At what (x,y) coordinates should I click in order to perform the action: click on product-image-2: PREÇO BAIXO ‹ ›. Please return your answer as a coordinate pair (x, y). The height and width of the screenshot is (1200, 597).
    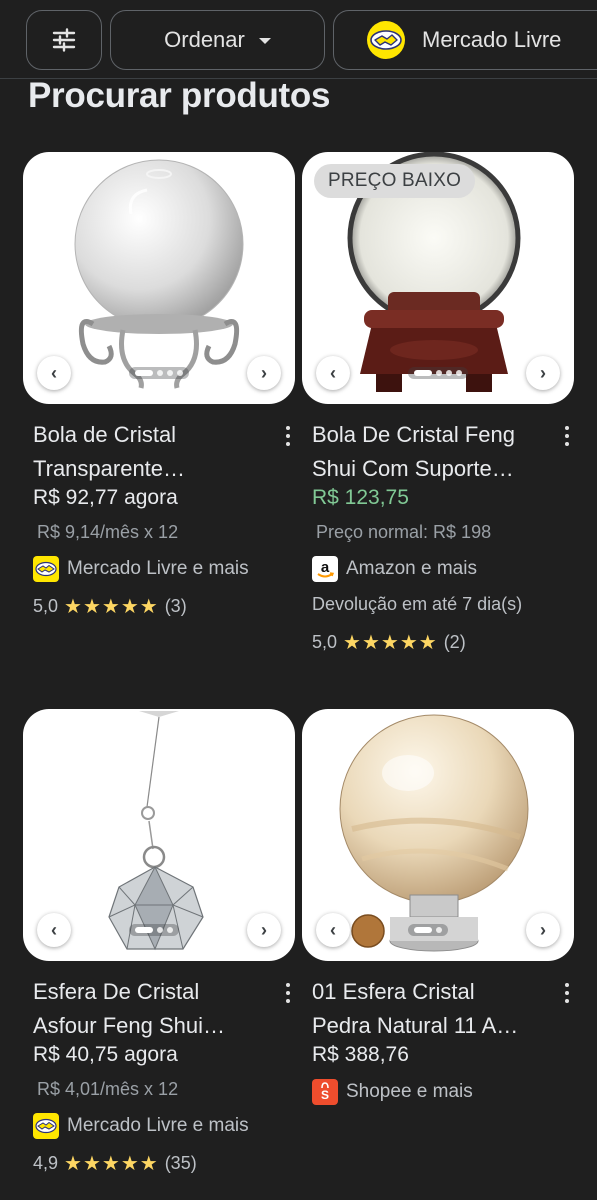
    Looking at the image, I should click on (438, 278).